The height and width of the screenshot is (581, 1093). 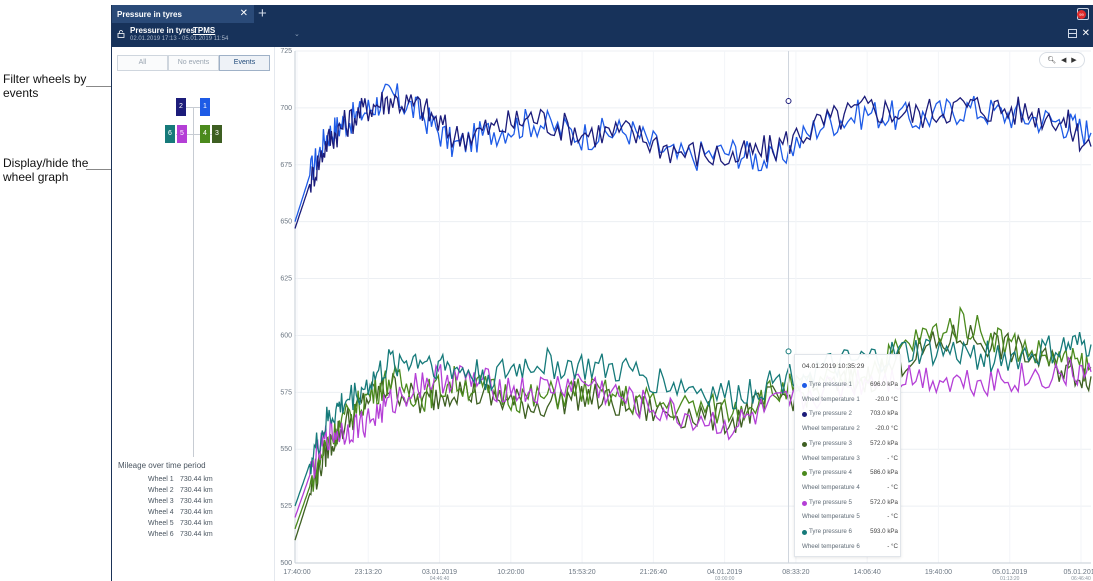 What do you see at coordinates (831, 546) in the screenshot?
I see `tooltip-label: Wheel temperature 6` at bounding box center [831, 546].